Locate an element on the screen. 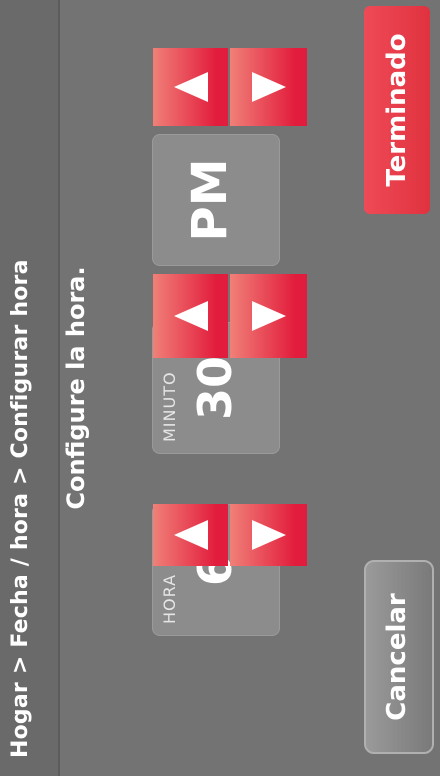 Image resolution: width=440 pixels, height=776 pixels. hour-down-button is located at coordinates (268, 535).